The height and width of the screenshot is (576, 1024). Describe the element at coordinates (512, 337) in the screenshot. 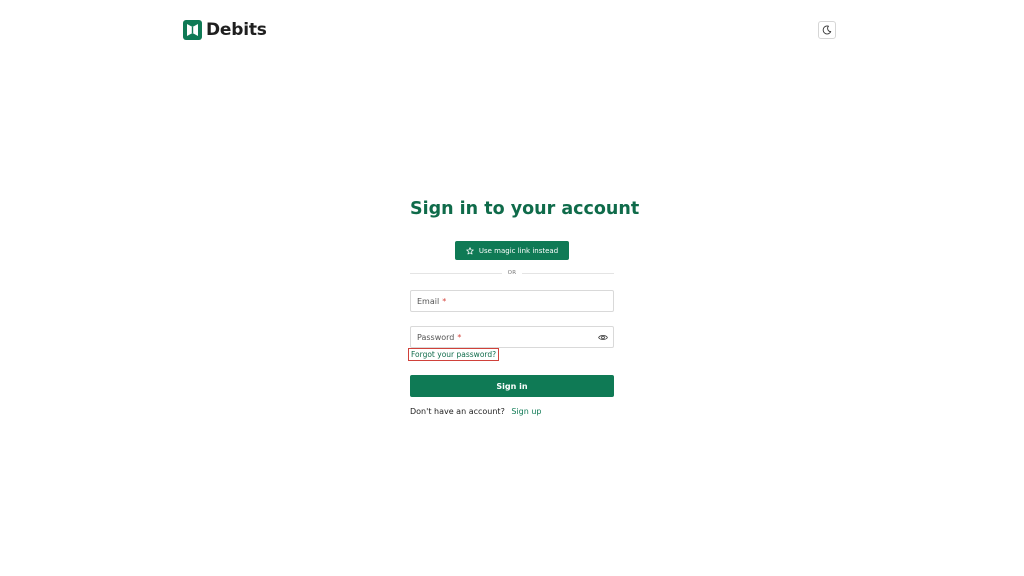

I see `password-field: Password *` at that location.